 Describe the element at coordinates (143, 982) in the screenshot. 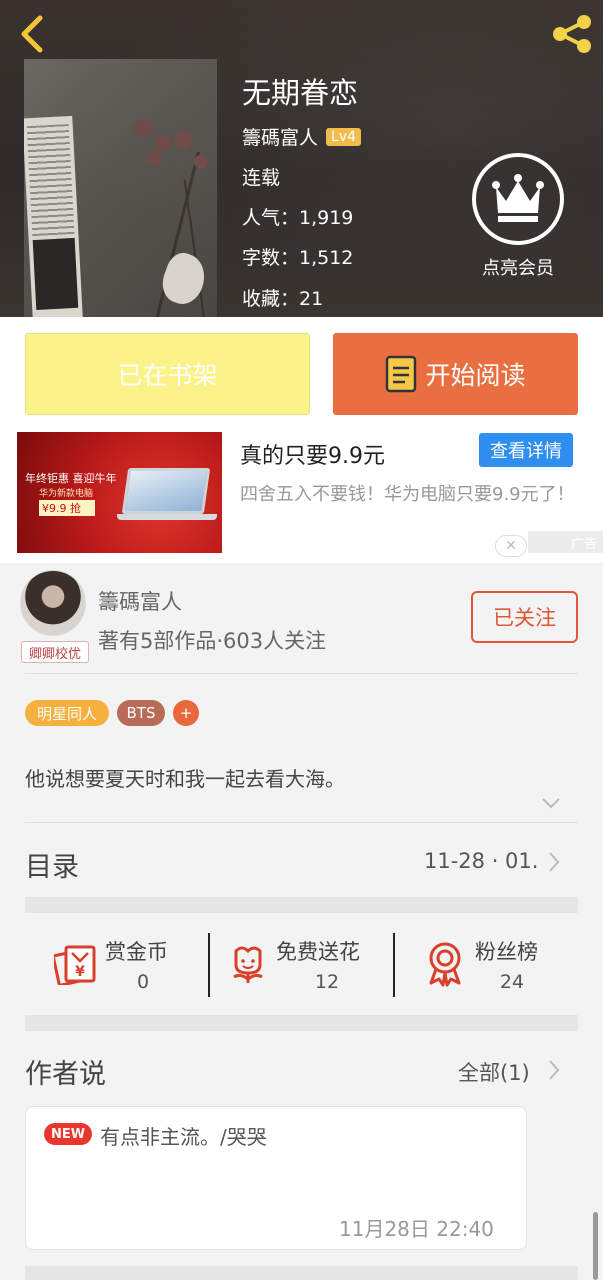

I see `reward-value: 0` at that location.